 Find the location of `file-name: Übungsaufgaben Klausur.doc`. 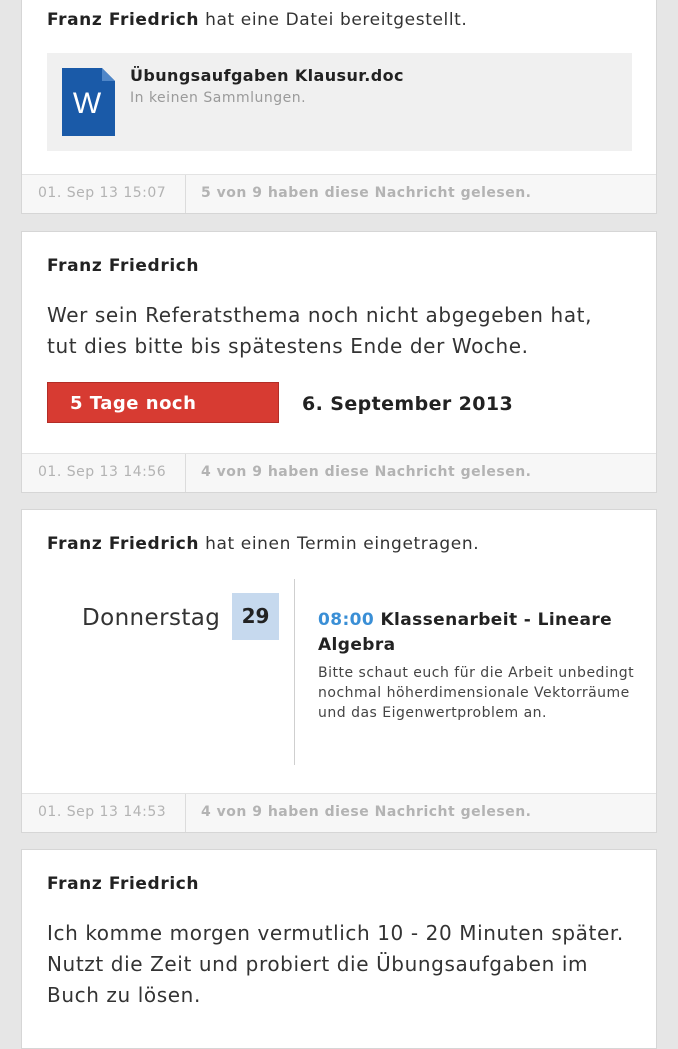

file-name: Übungsaufgaben Klausur.doc is located at coordinates (267, 75).